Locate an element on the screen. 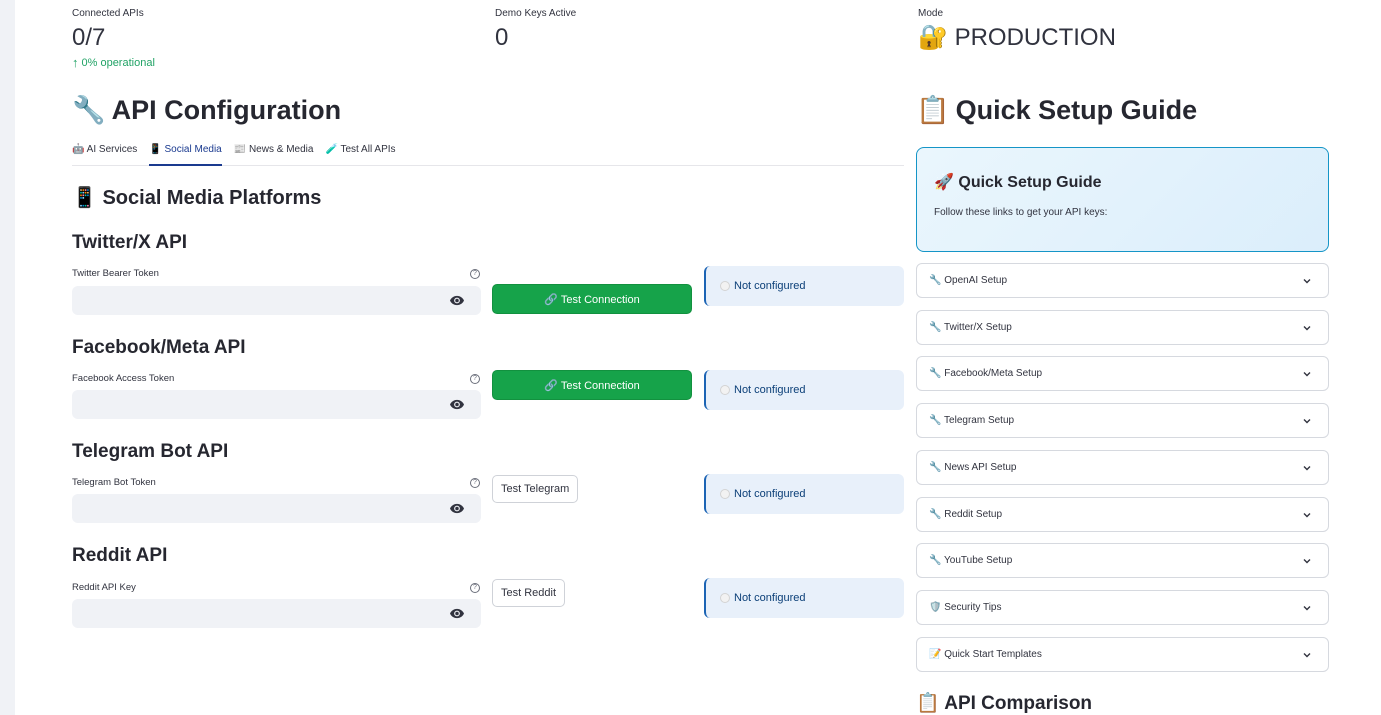 Image resolution: width=1381 pixels, height=715 pixels. status-reddit: Not configured is located at coordinates (804, 598).